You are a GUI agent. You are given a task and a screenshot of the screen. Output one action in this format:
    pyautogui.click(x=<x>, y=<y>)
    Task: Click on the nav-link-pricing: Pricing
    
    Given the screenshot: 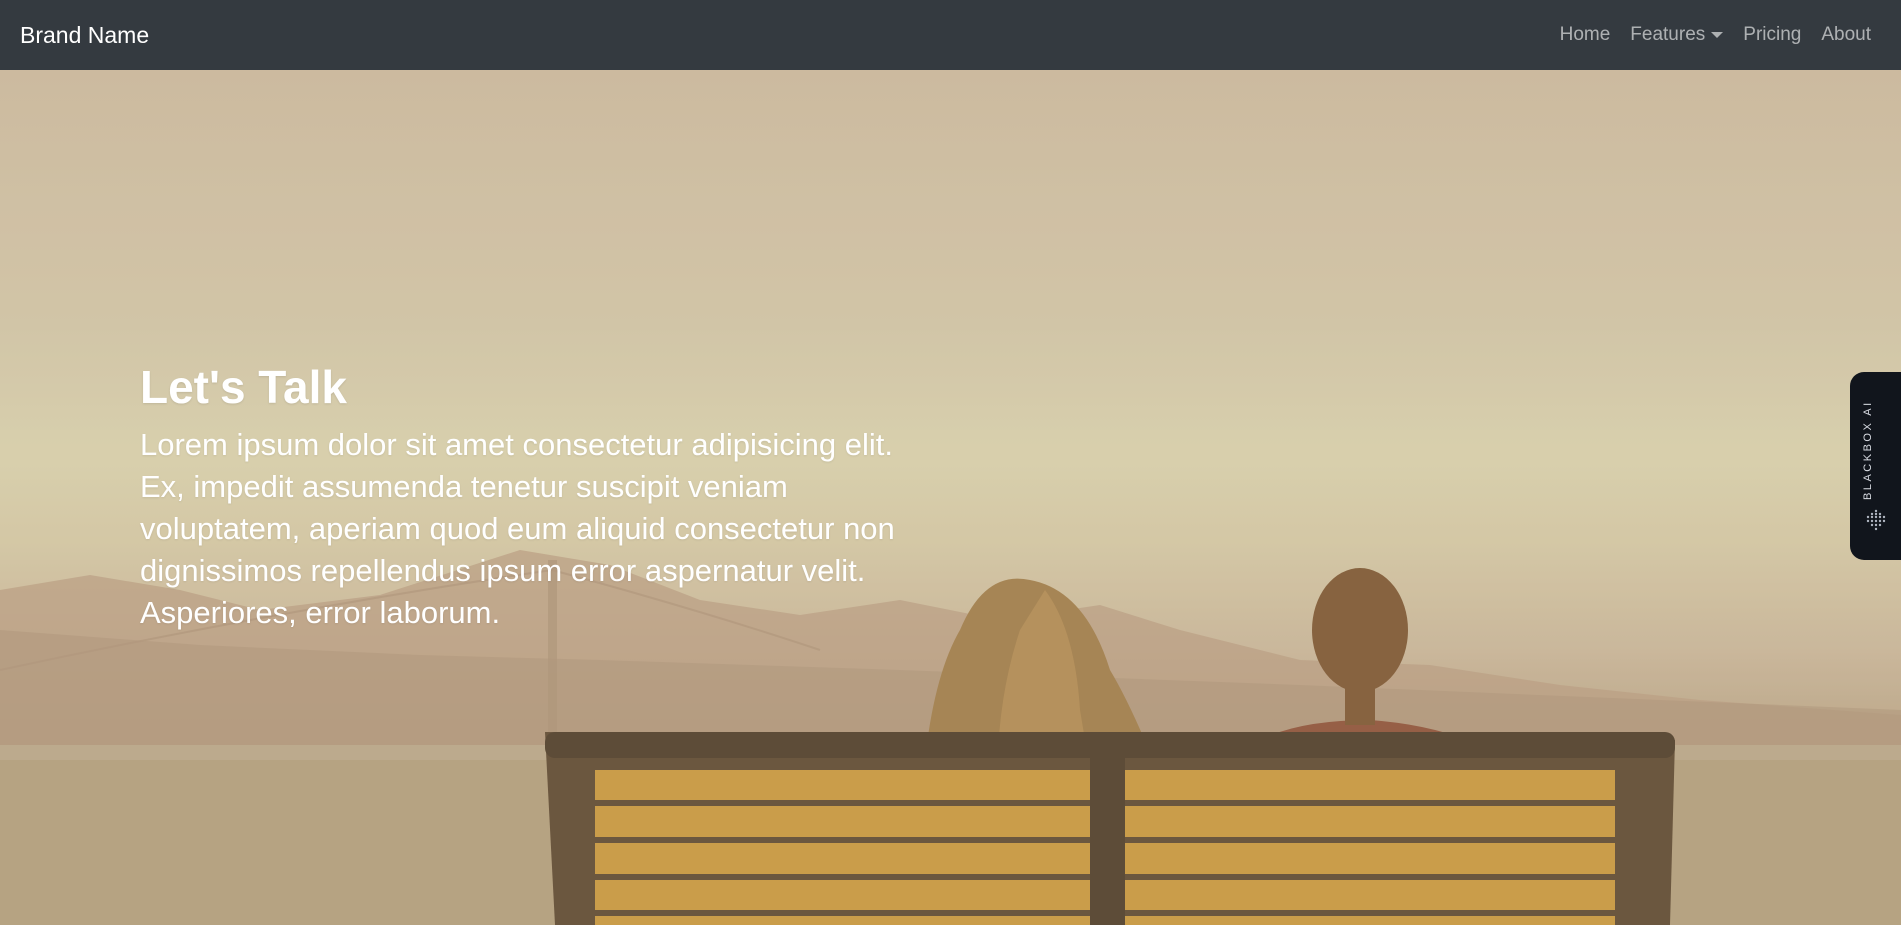 What is the action you would take?
    pyautogui.click(x=1772, y=35)
    